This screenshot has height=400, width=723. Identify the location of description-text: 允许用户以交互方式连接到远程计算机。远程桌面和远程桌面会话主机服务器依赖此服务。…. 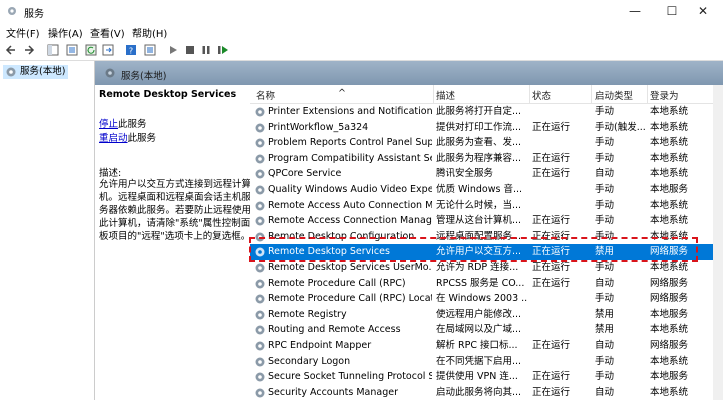
(175, 210).